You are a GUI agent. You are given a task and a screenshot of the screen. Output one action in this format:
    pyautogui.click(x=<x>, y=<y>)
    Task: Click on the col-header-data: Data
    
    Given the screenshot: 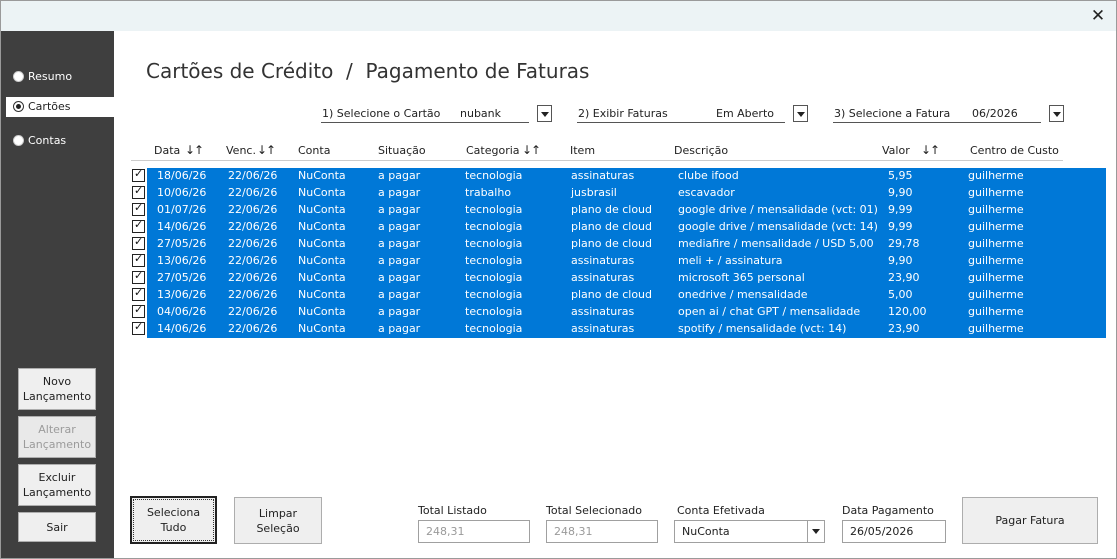 What is the action you would take?
    pyautogui.click(x=167, y=150)
    